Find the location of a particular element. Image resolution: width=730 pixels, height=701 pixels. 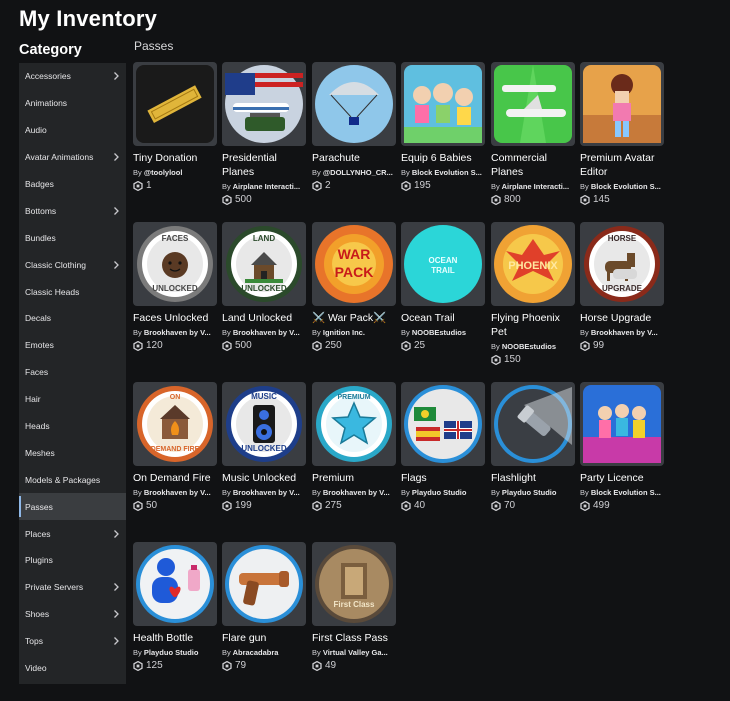

item-name: Tiny Donation is located at coordinates (175, 158).